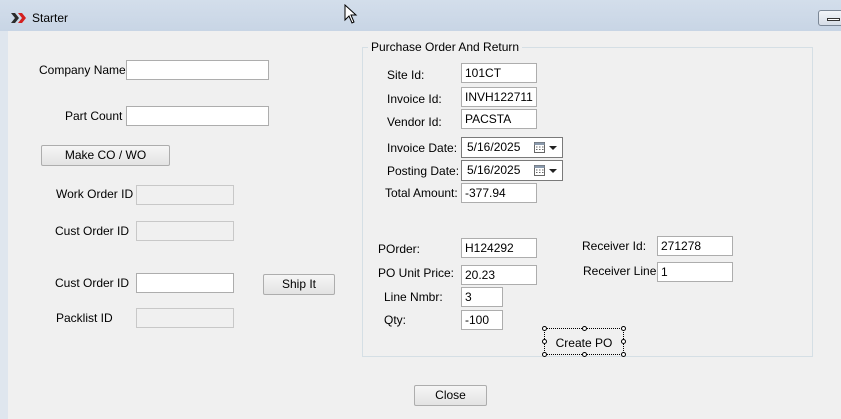 This screenshot has width=841, height=419. Describe the element at coordinates (421, 193) in the screenshot. I see `total-amount-label: Total Amount:` at that location.